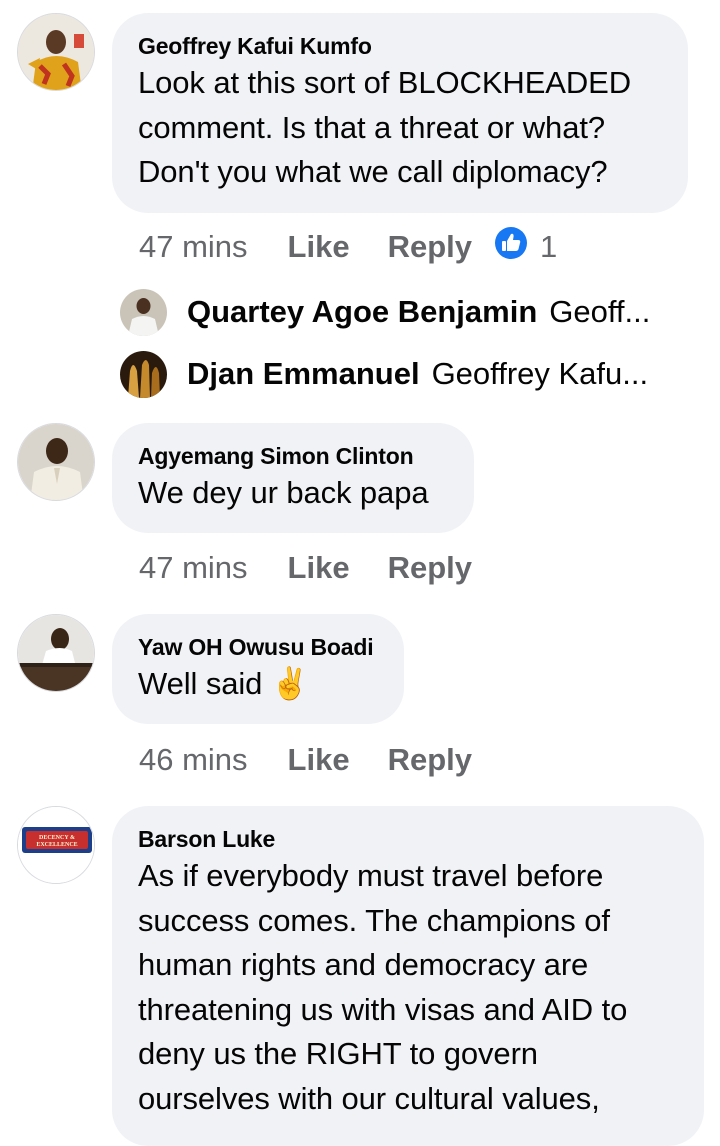  I want to click on thumbs-up-icon, so click(511, 247).